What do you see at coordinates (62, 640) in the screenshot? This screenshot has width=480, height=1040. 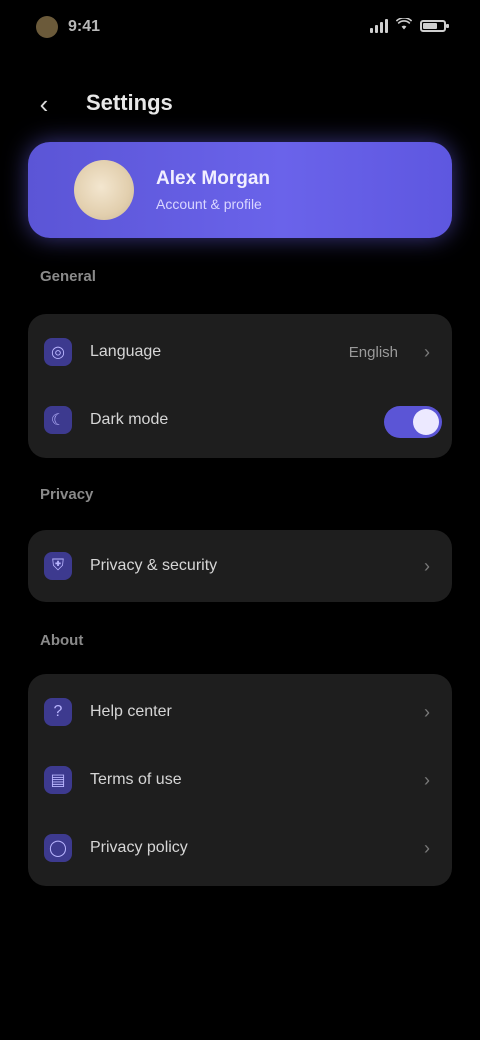 I see `section-label-about: About` at bounding box center [62, 640].